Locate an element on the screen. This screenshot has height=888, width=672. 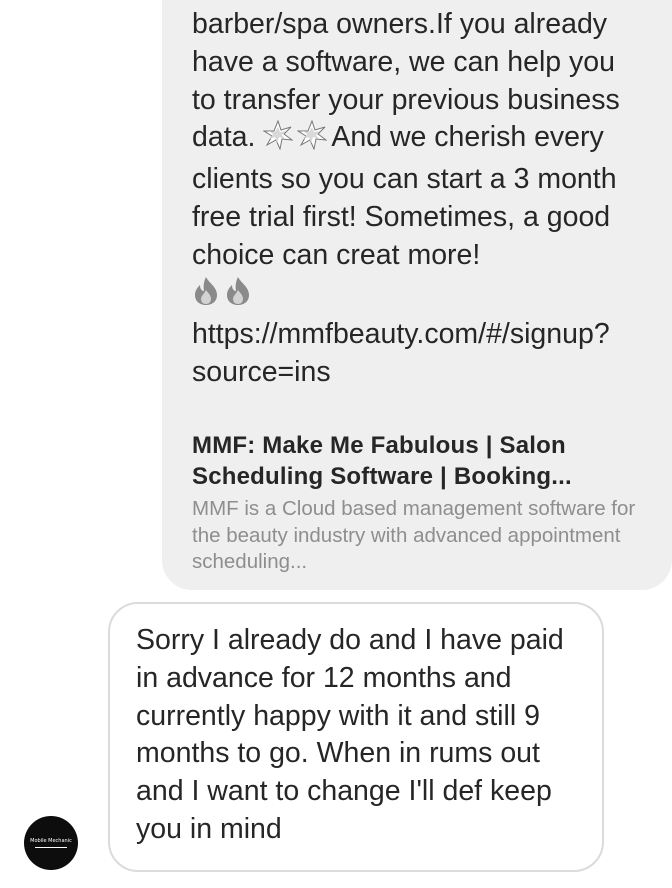
avatar: Mobile Mechanic is located at coordinates (51, 843).